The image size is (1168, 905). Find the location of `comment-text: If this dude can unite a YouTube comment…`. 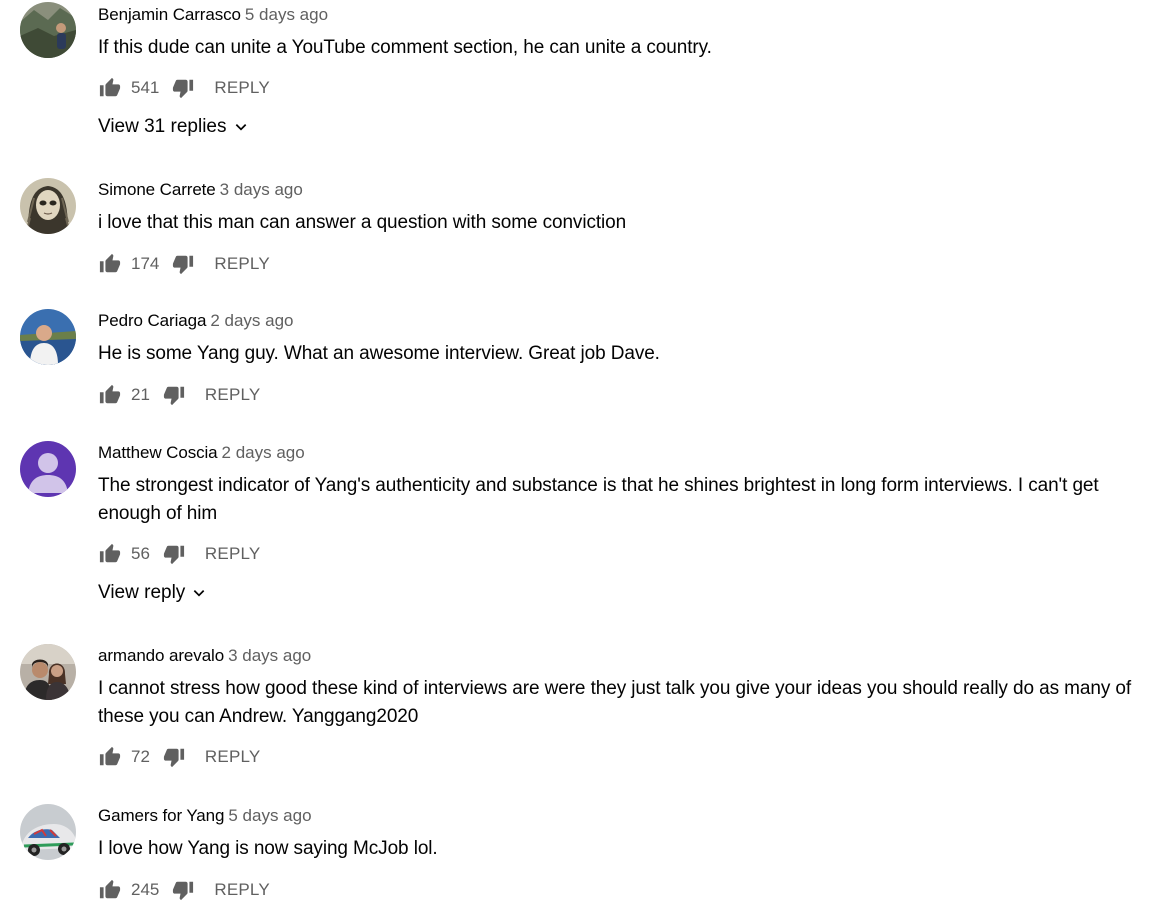

comment-text: If this dude can unite a YouTube comment… is located at coordinates (405, 47).